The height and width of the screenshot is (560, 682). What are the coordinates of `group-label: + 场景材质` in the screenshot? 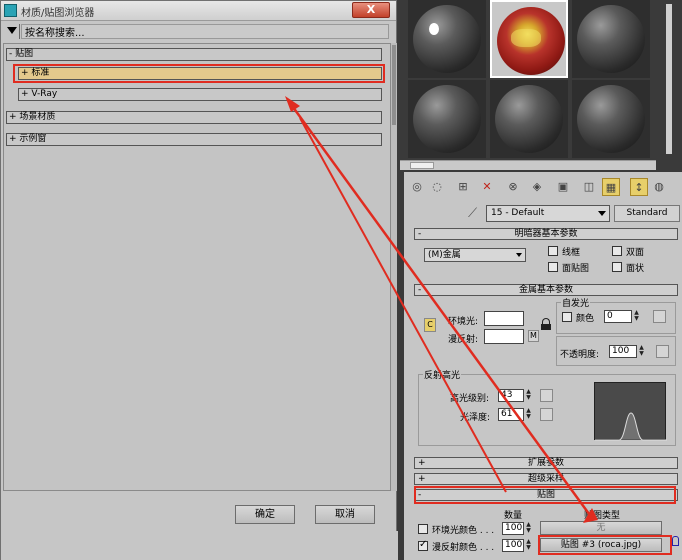 It's located at (32, 117).